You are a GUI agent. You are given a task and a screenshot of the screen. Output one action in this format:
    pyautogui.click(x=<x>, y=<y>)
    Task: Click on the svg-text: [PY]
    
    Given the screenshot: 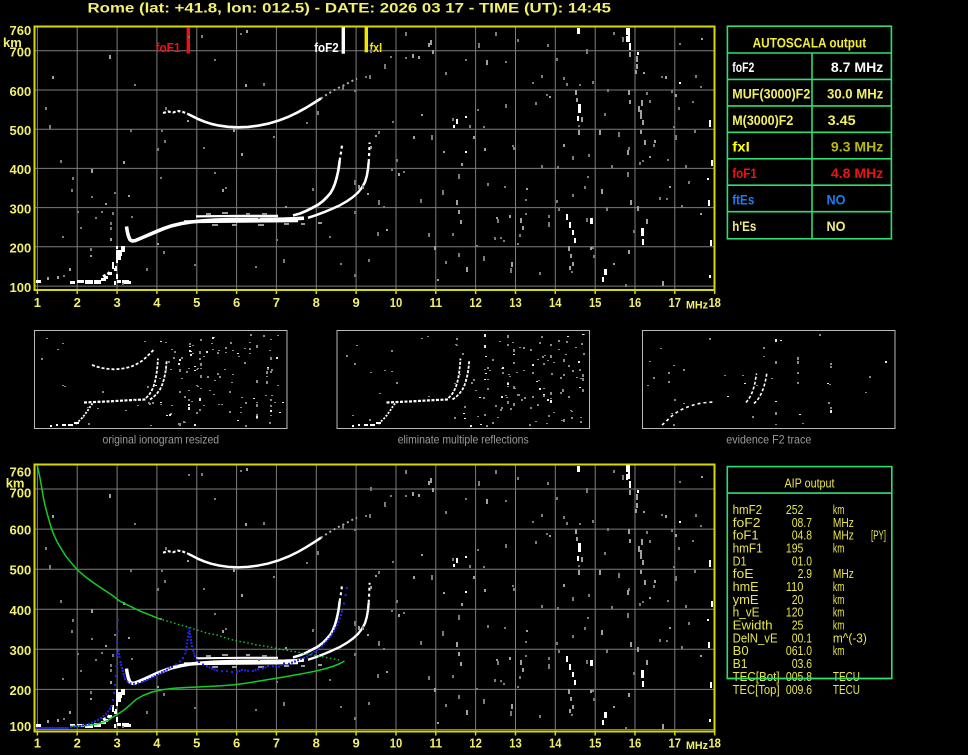 What is the action you would take?
    pyautogui.click(x=878, y=535)
    